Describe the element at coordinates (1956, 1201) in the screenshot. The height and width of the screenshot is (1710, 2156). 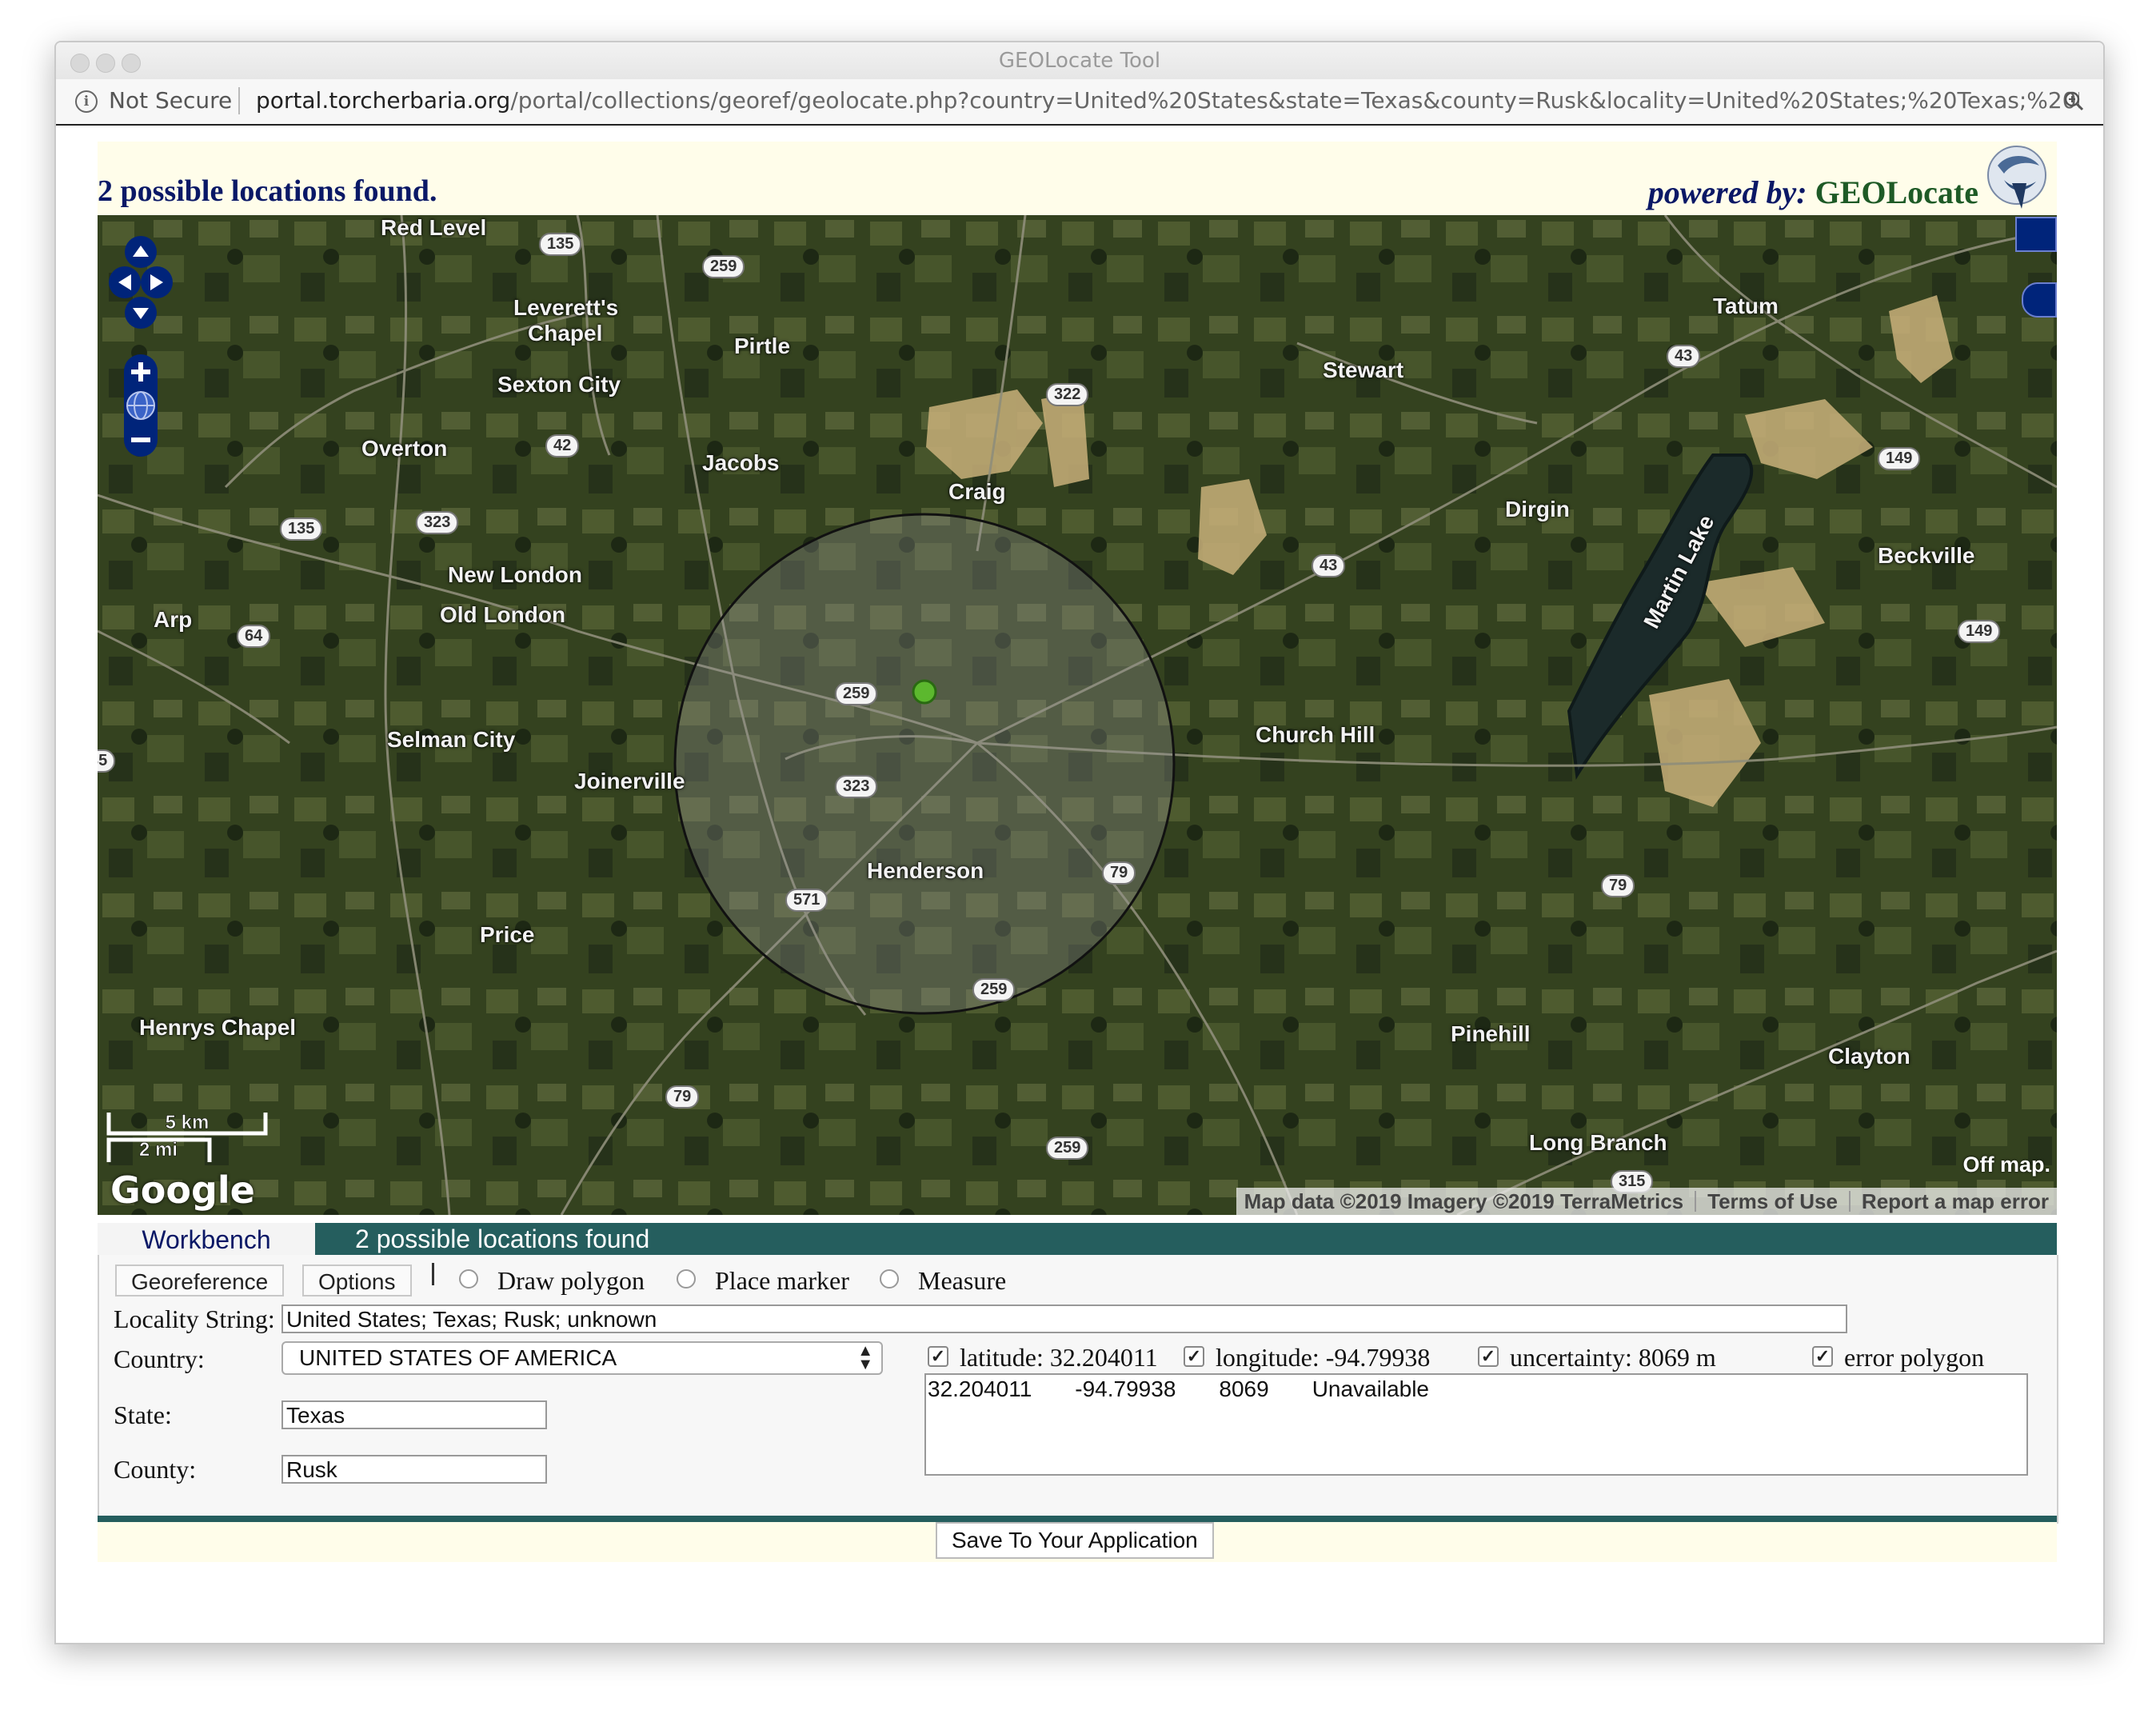
I see `report-error-link: Report a map error` at that location.